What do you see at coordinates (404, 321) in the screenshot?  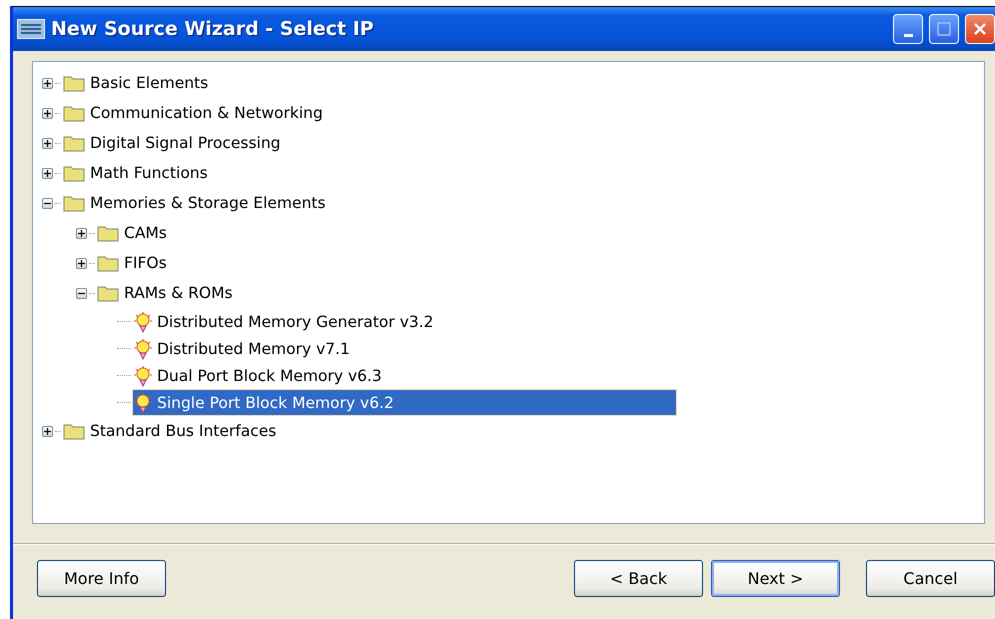 I see `tree-item: Distributed Memory Generator v3.2` at bounding box center [404, 321].